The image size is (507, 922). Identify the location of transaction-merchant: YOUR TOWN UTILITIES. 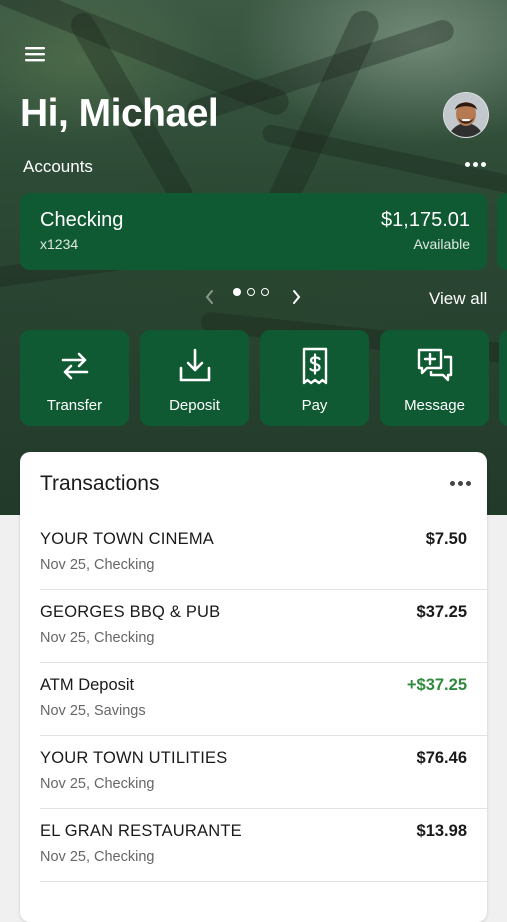
(134, 758).